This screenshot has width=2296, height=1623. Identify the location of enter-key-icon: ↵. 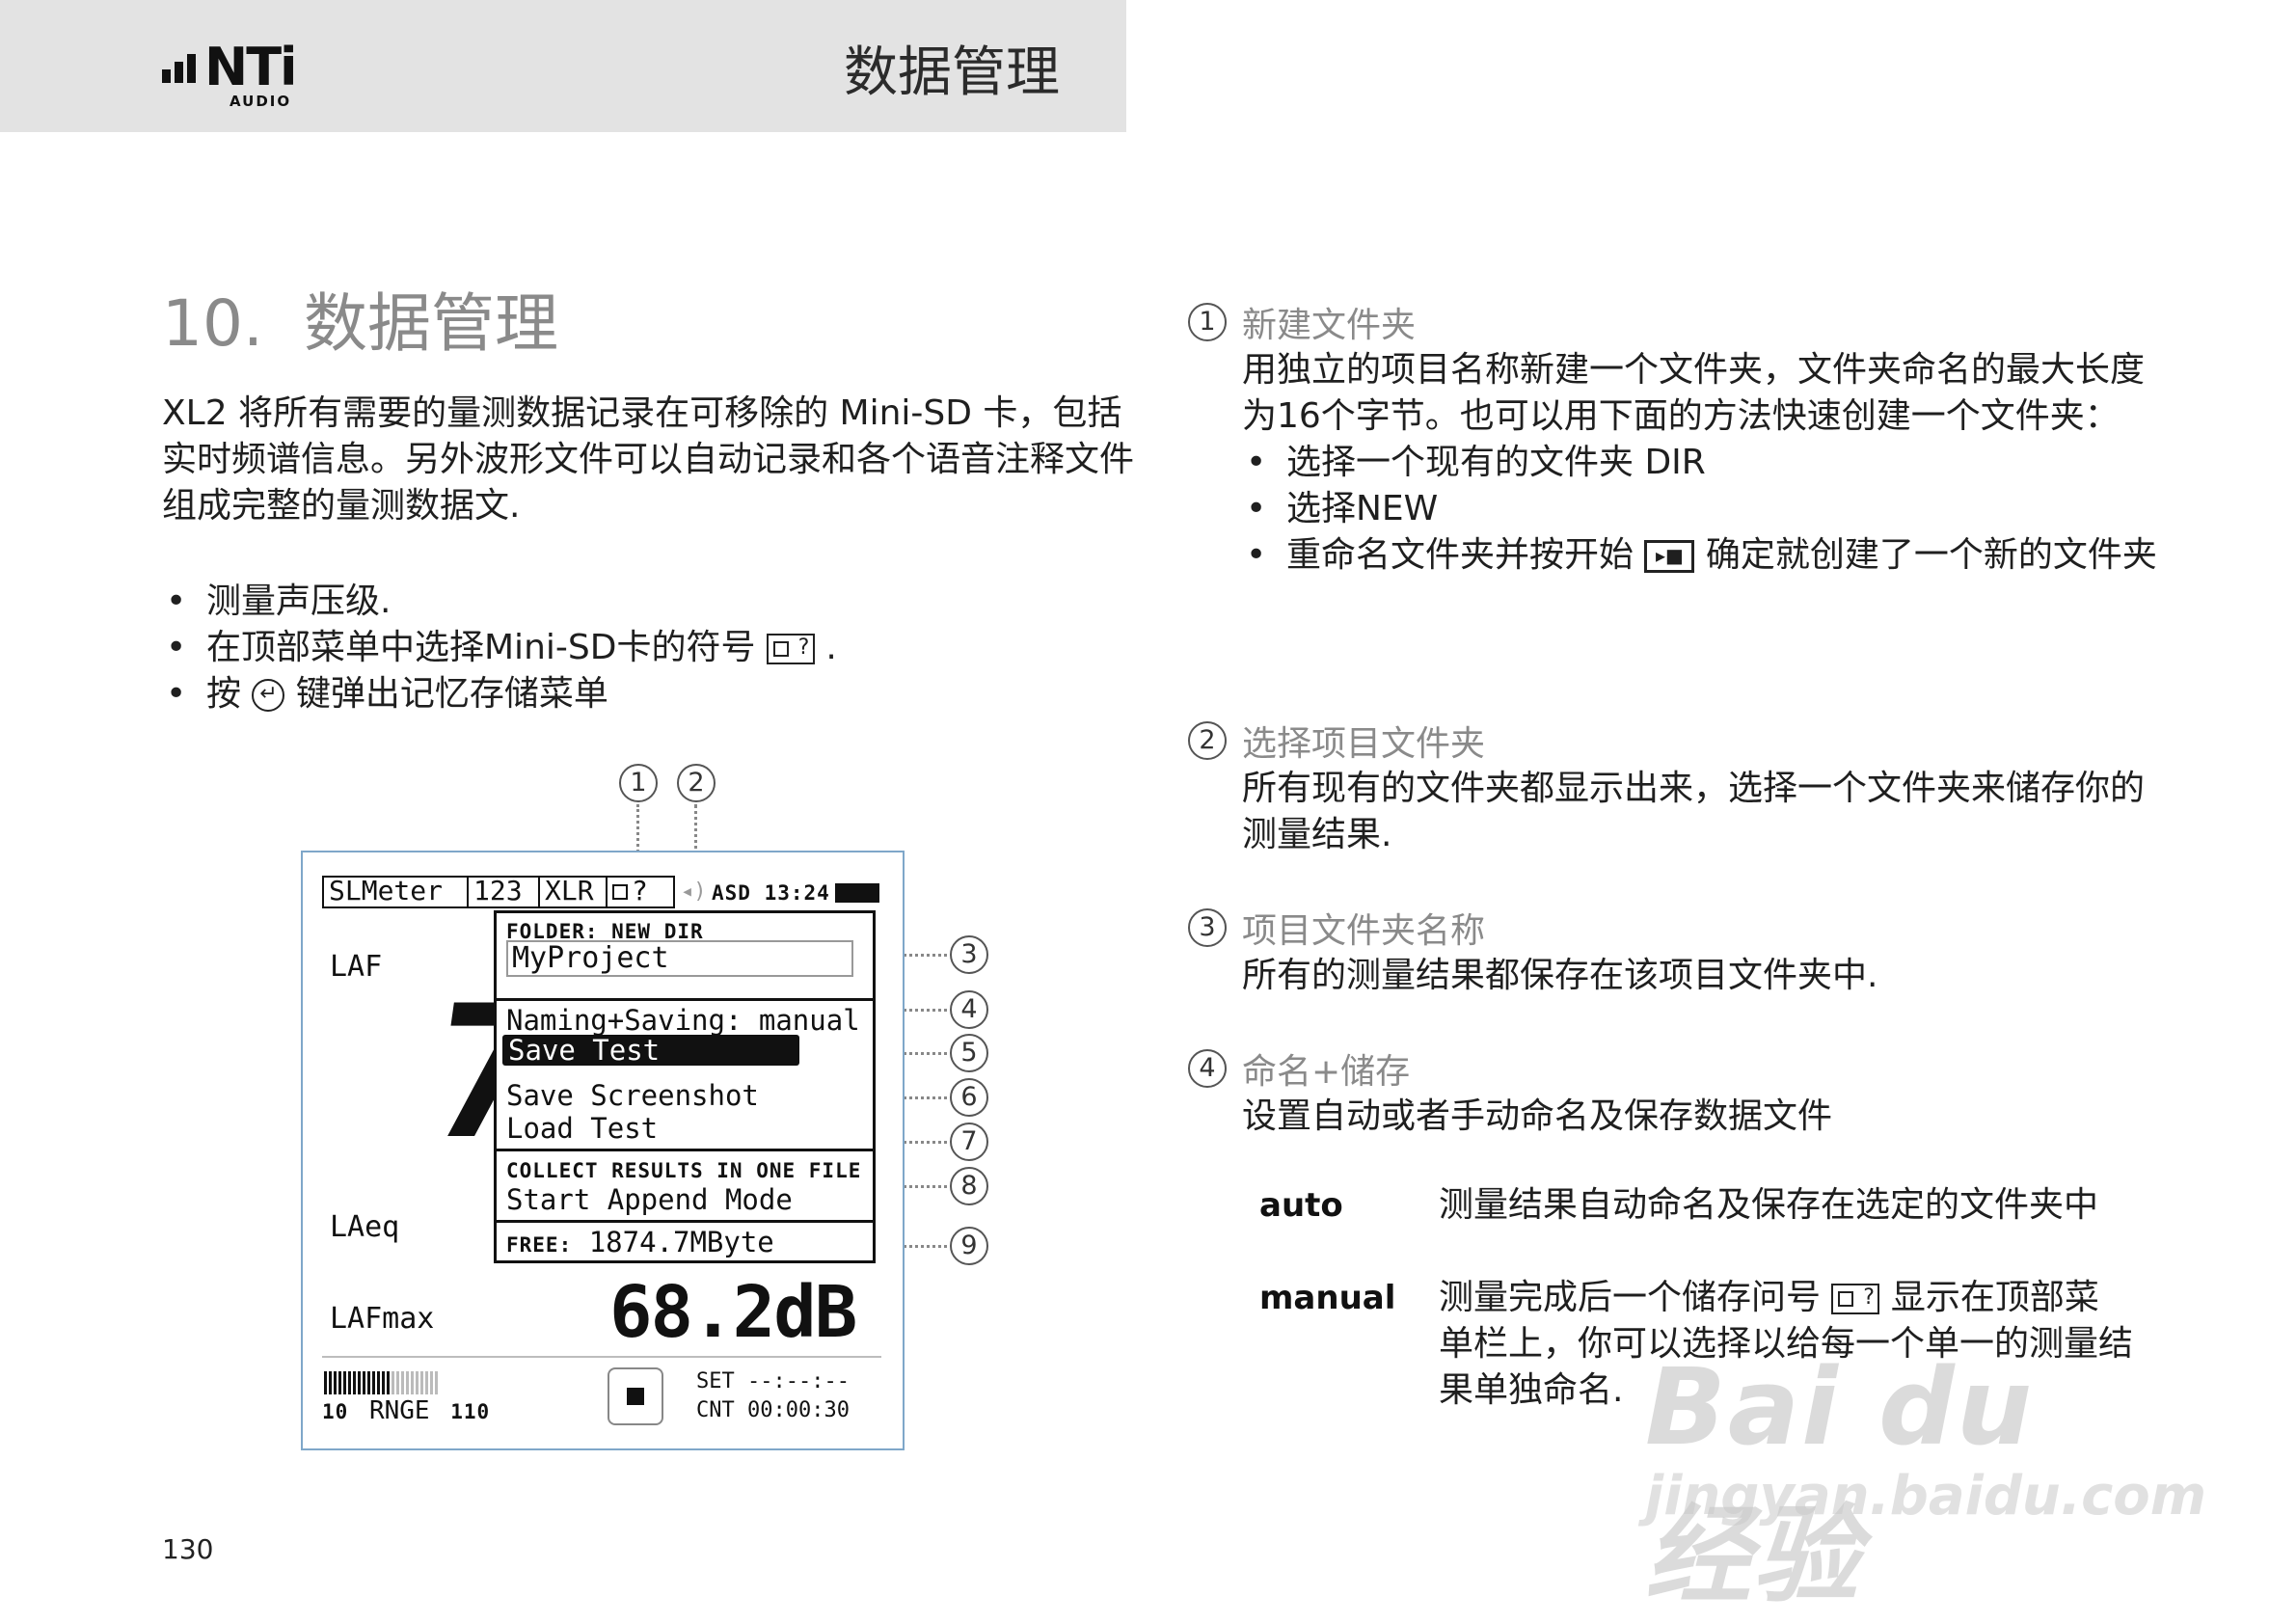
(268, 695).